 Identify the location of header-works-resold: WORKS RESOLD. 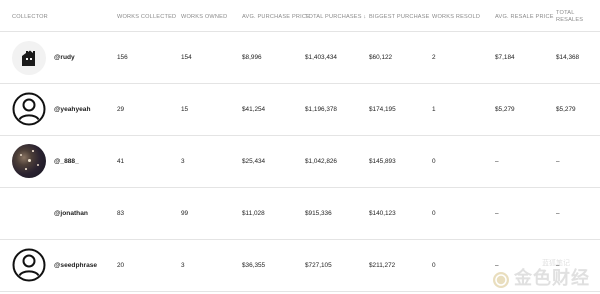
(456, 17).